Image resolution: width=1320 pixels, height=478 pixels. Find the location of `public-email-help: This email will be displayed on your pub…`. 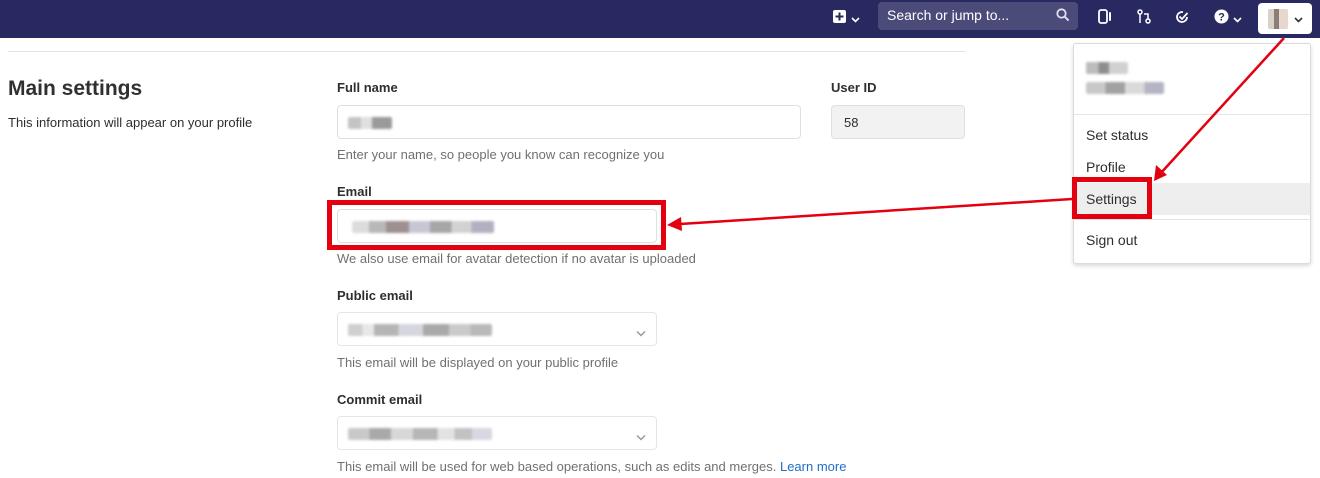

public-email-help: This email will be displayed on your pub… is located at coordinates (478, 362).